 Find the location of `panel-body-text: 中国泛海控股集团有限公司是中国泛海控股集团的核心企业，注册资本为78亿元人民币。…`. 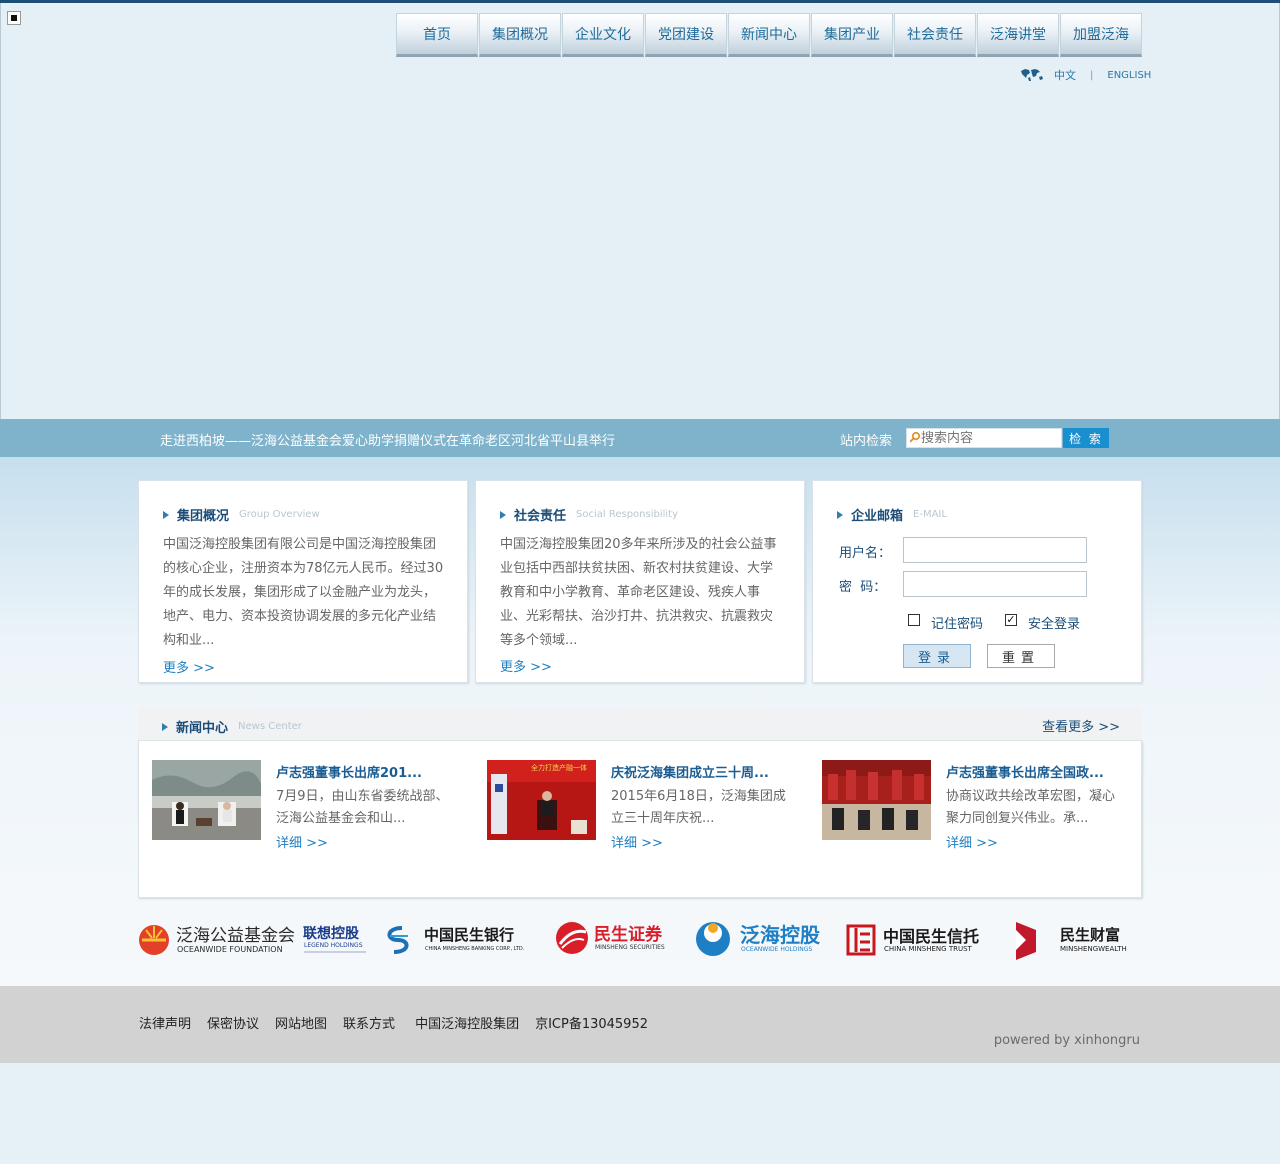

panel-body-text: 中国泛海控股集团有限公司是中国泛海控股集团的核心企业，注册资本为78亿元人民币。… is located at coordinates (303, 592).